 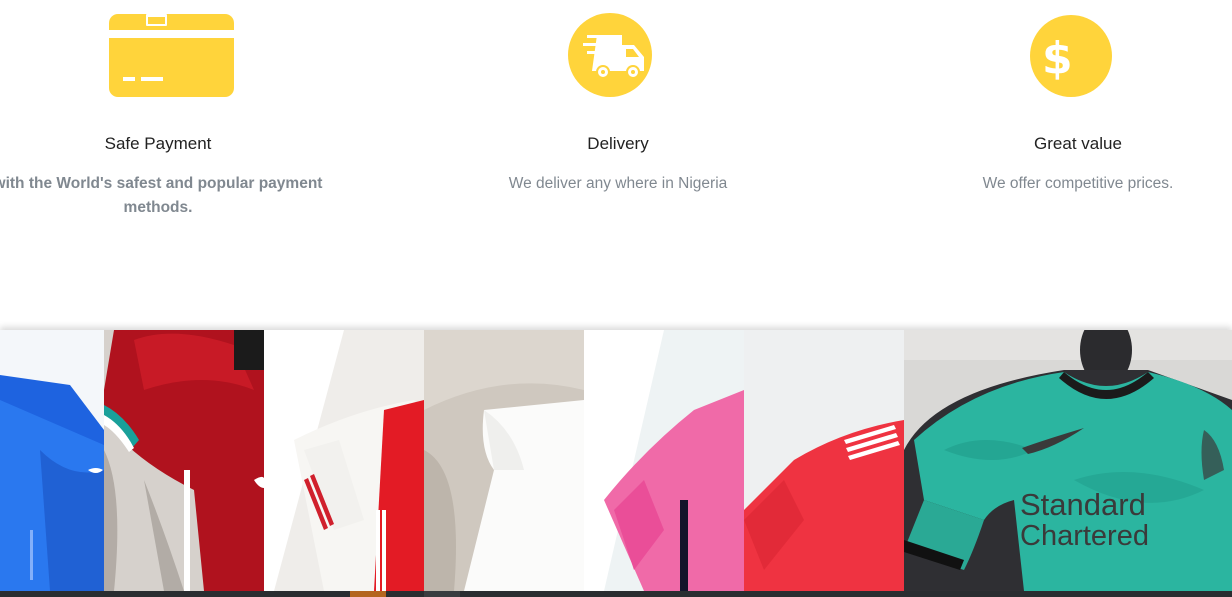 What do you see at coordinates (824, 460) in the screenshot?
I see `red-adidas-jersey-image` at bounding box center [824, 460].